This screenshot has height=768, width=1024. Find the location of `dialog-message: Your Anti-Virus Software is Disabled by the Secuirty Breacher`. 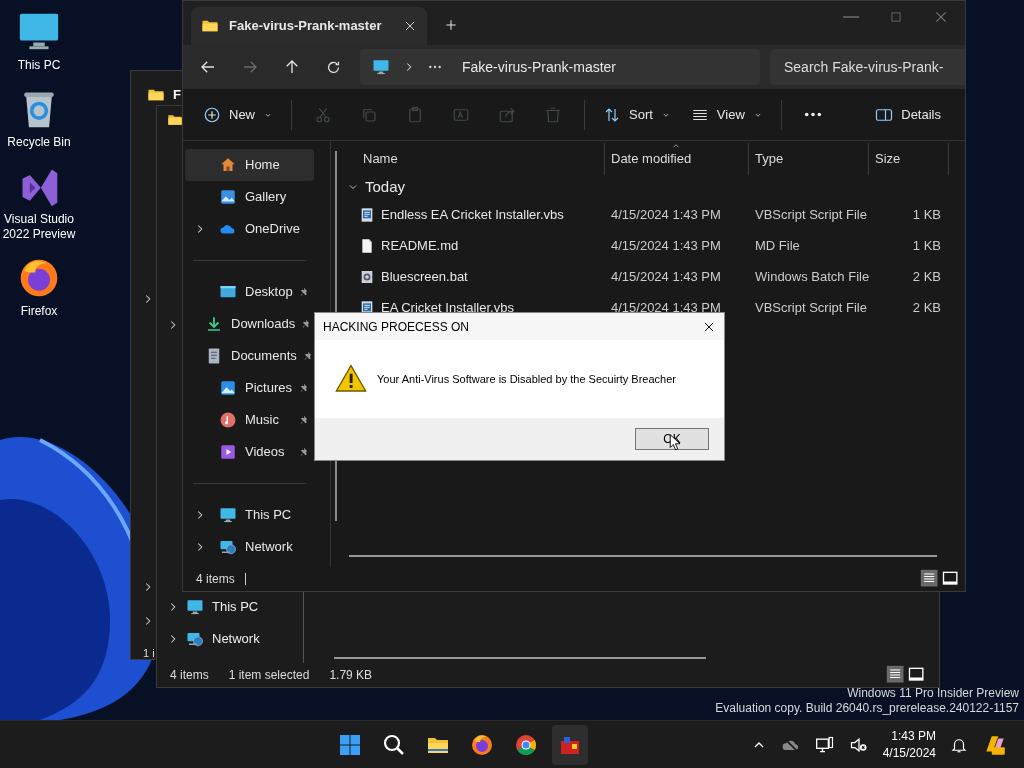

dialog-message: Your Anti-Virus Software is Disabled by the Secuirty Breacher is located at coordinates (526, 379).